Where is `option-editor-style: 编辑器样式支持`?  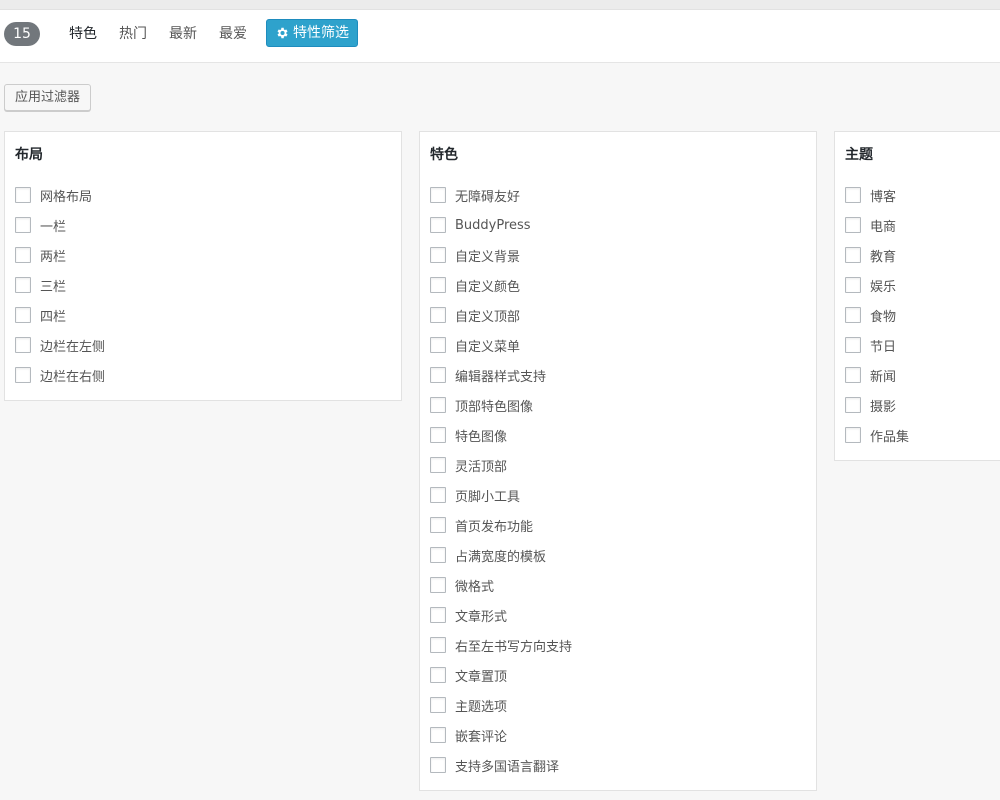 option-editor-style: 编辑器样式支持 is located at coordinates (488, 375).